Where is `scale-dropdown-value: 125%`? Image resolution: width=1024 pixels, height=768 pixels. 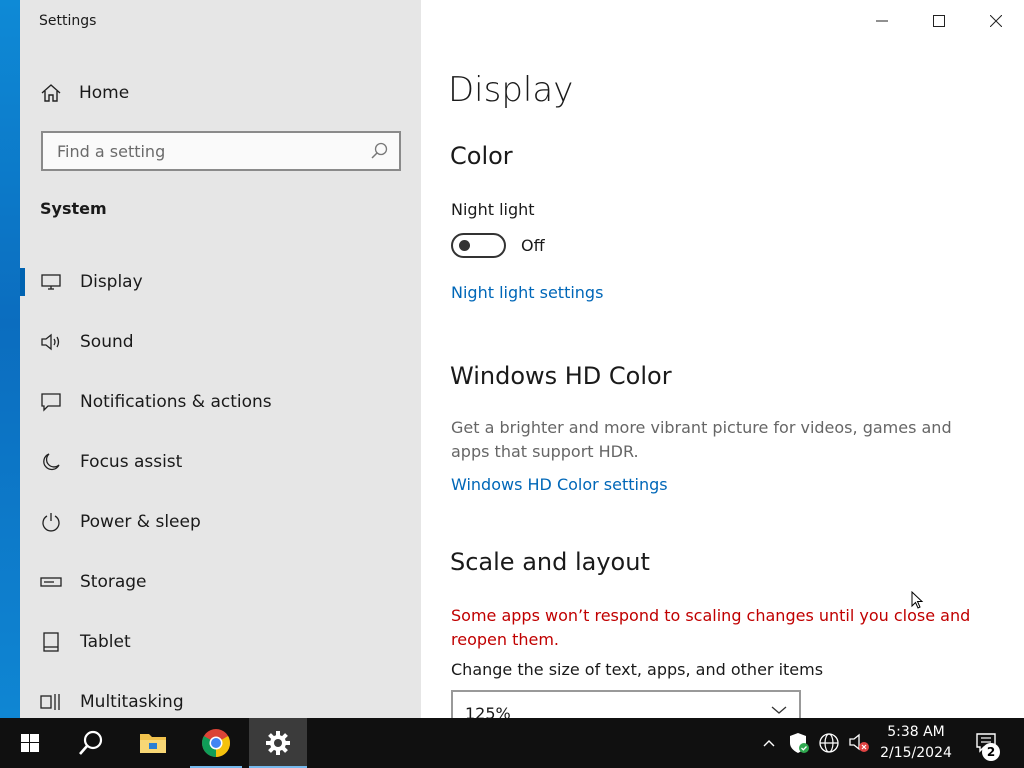
scale-dropdown-value: 125% is located at coordinates (488, 711).